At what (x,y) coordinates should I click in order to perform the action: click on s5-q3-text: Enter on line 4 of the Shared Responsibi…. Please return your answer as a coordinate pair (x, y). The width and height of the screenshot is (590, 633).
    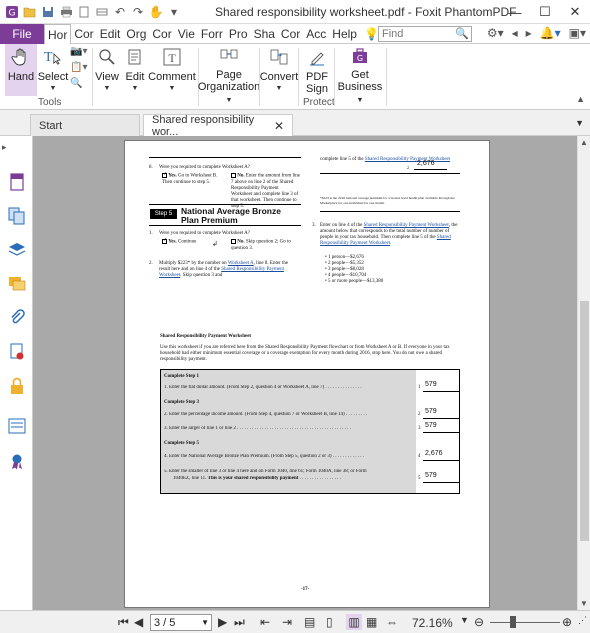
    Looking at the image, I should click on (389, 234).